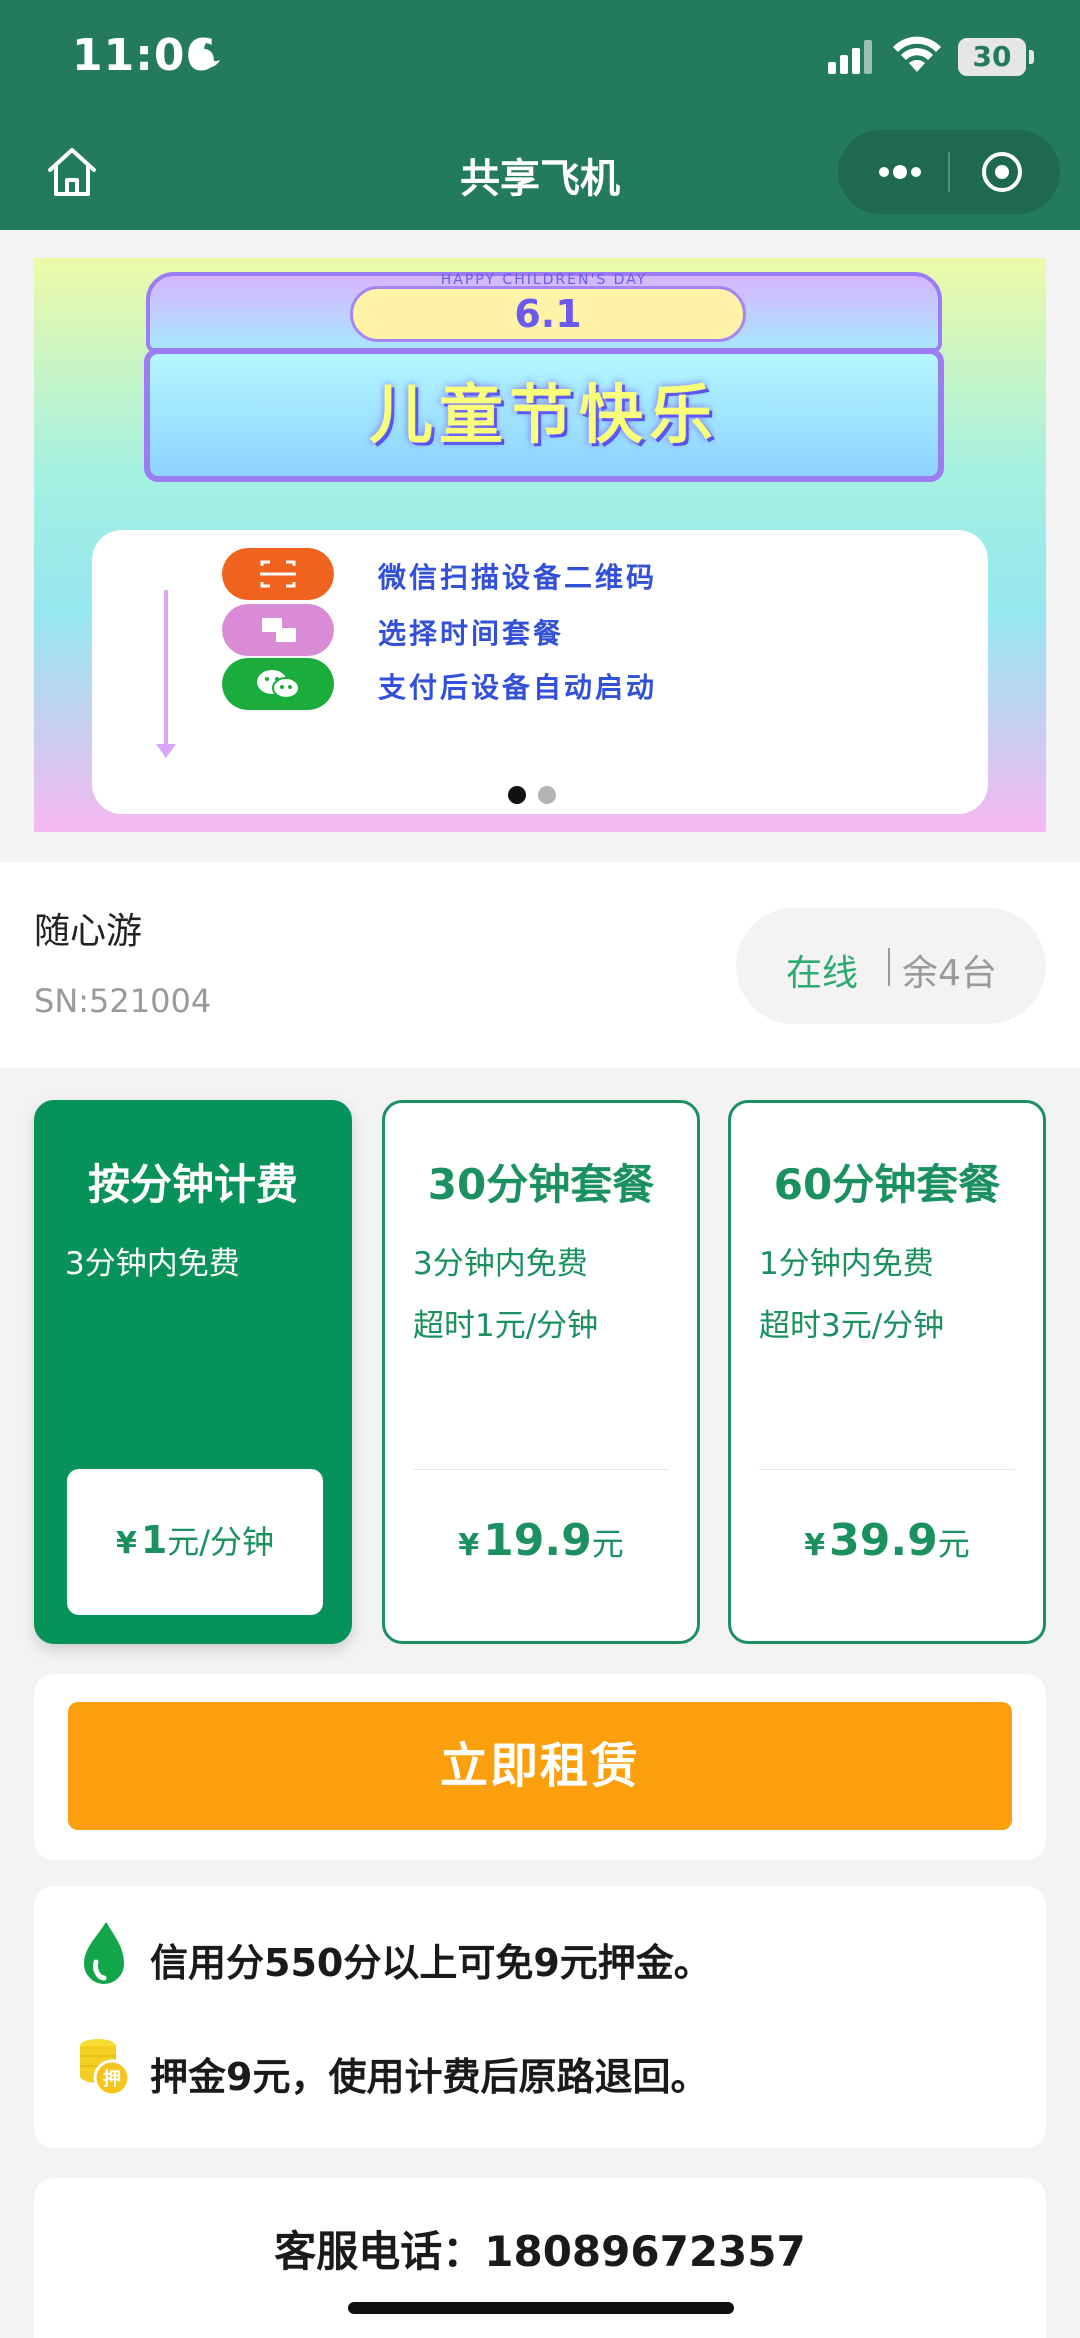 The width and height of the screenshot is (1080, 2338). Describe the element at coordinates (846, 1264) in the screenshot. I see `plan-line: 1分钟内免费` at that location.